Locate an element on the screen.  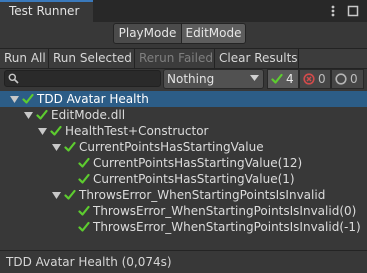
tree-row: HealthTest+Constructor is located at coordinates (183, 131).